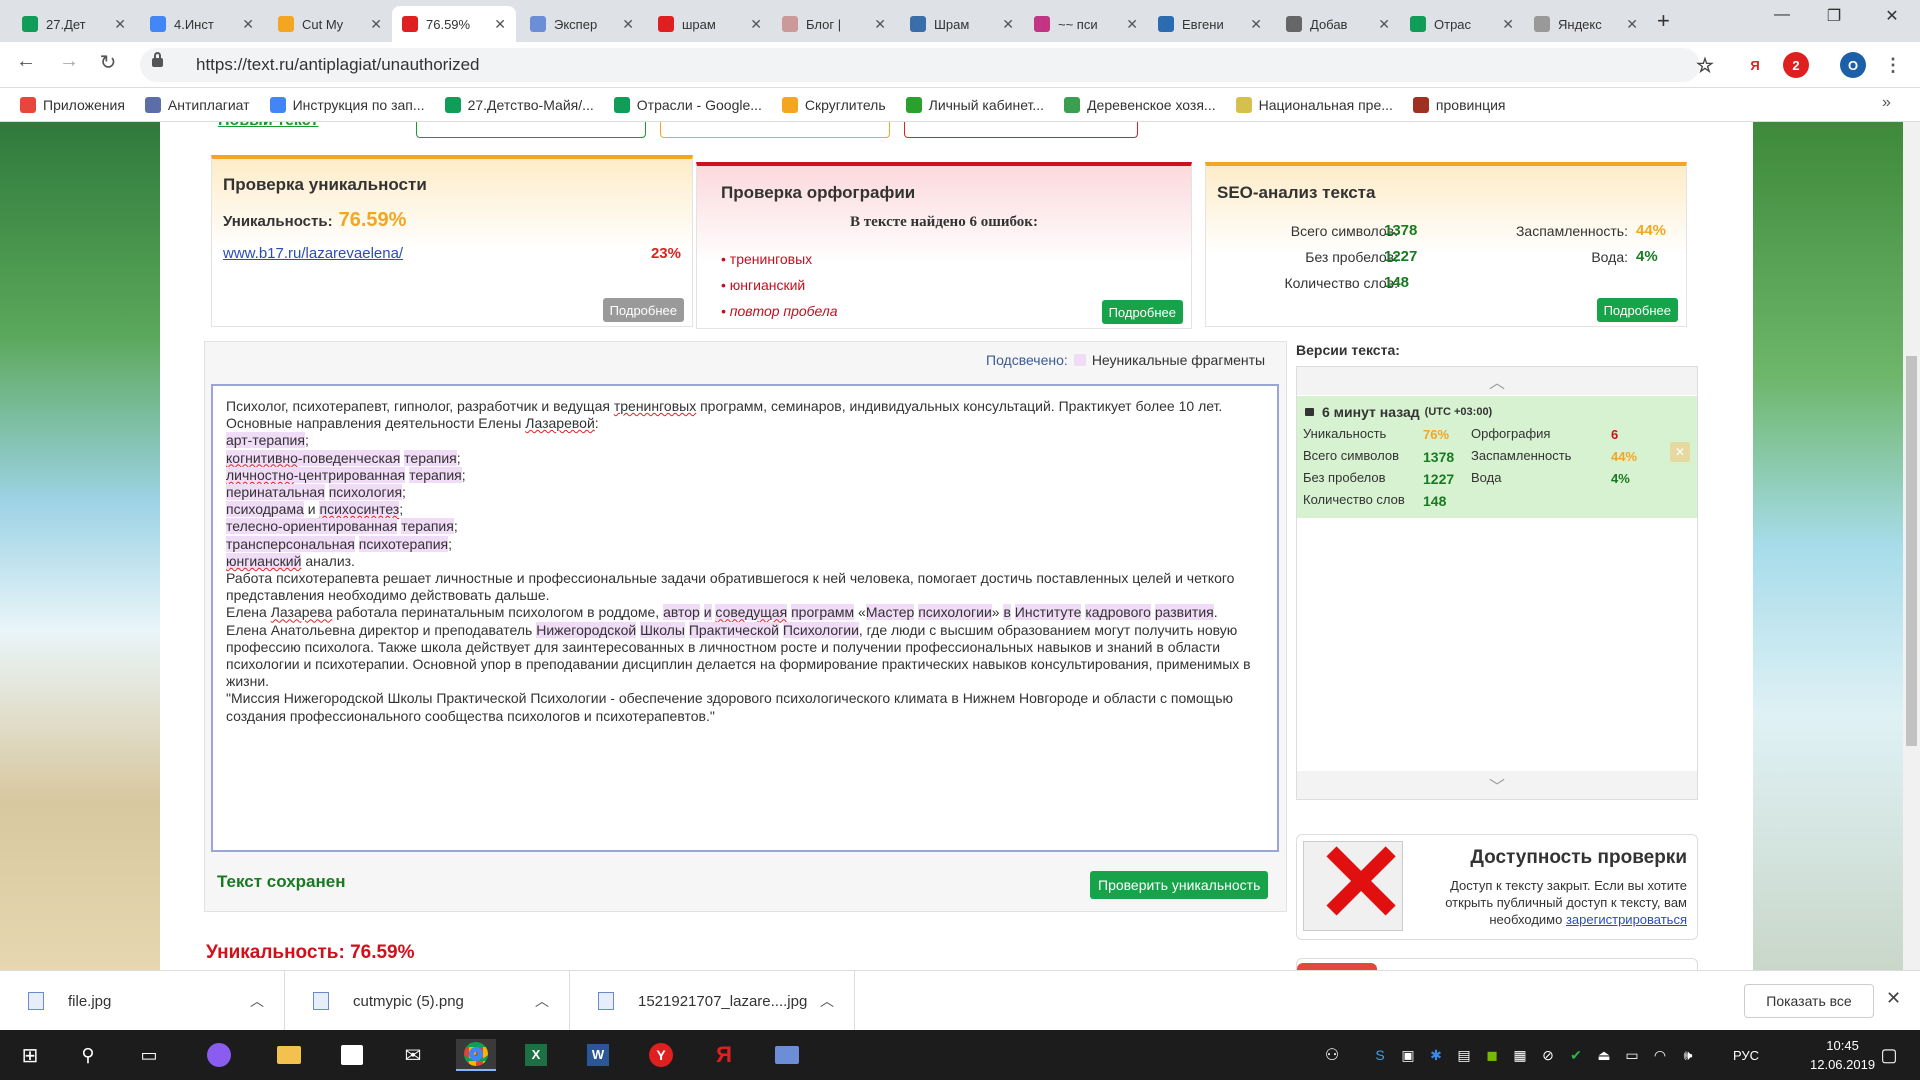  I want to click on browser-tab: 4.Инст ✕, so click(202, 24).